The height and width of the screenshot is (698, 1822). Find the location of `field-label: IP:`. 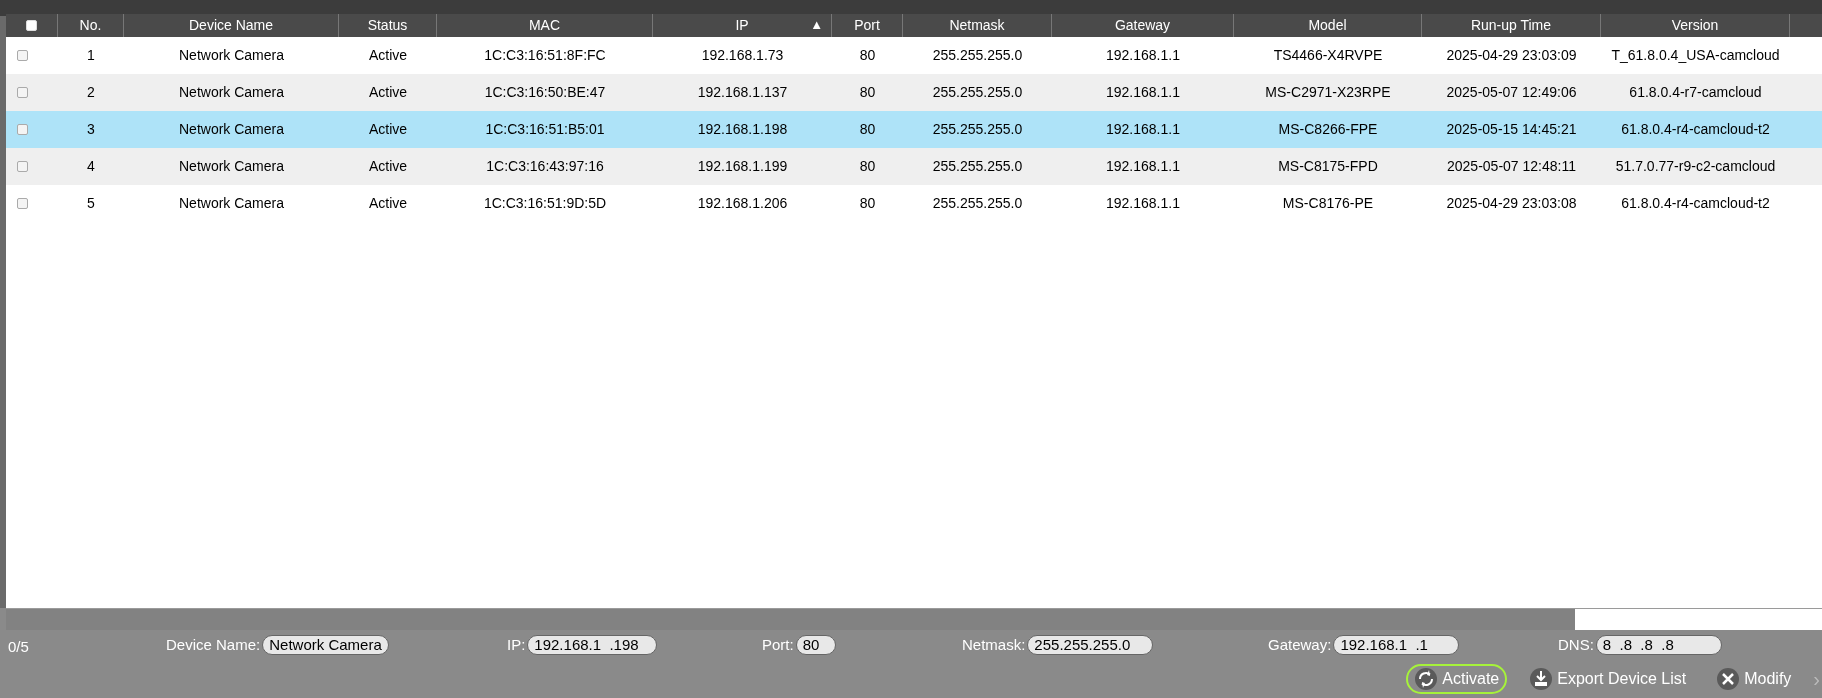

field-label: IP: is located at coordinates (516, 645).